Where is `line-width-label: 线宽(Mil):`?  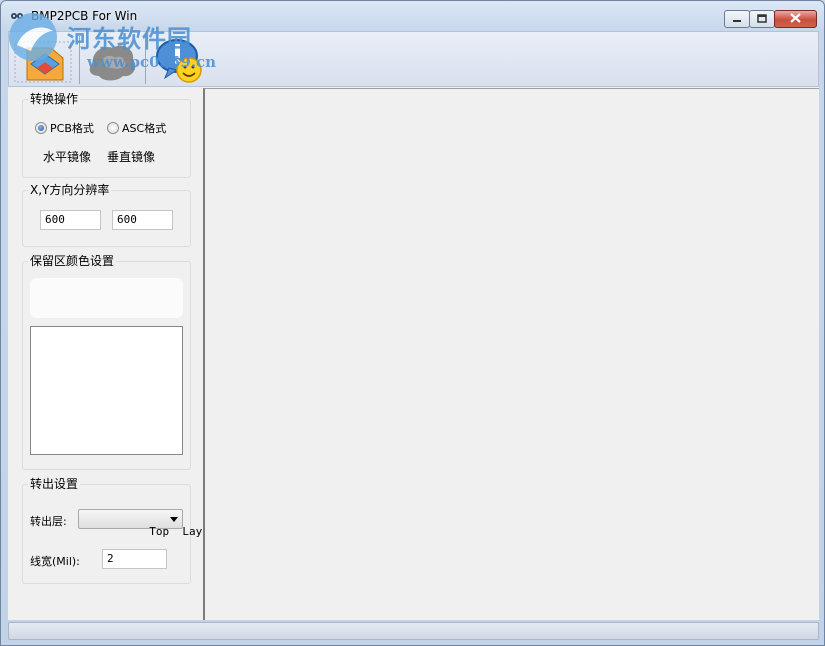
line-width-label: 线宽(Mil): is located at coordinates (55, 561).